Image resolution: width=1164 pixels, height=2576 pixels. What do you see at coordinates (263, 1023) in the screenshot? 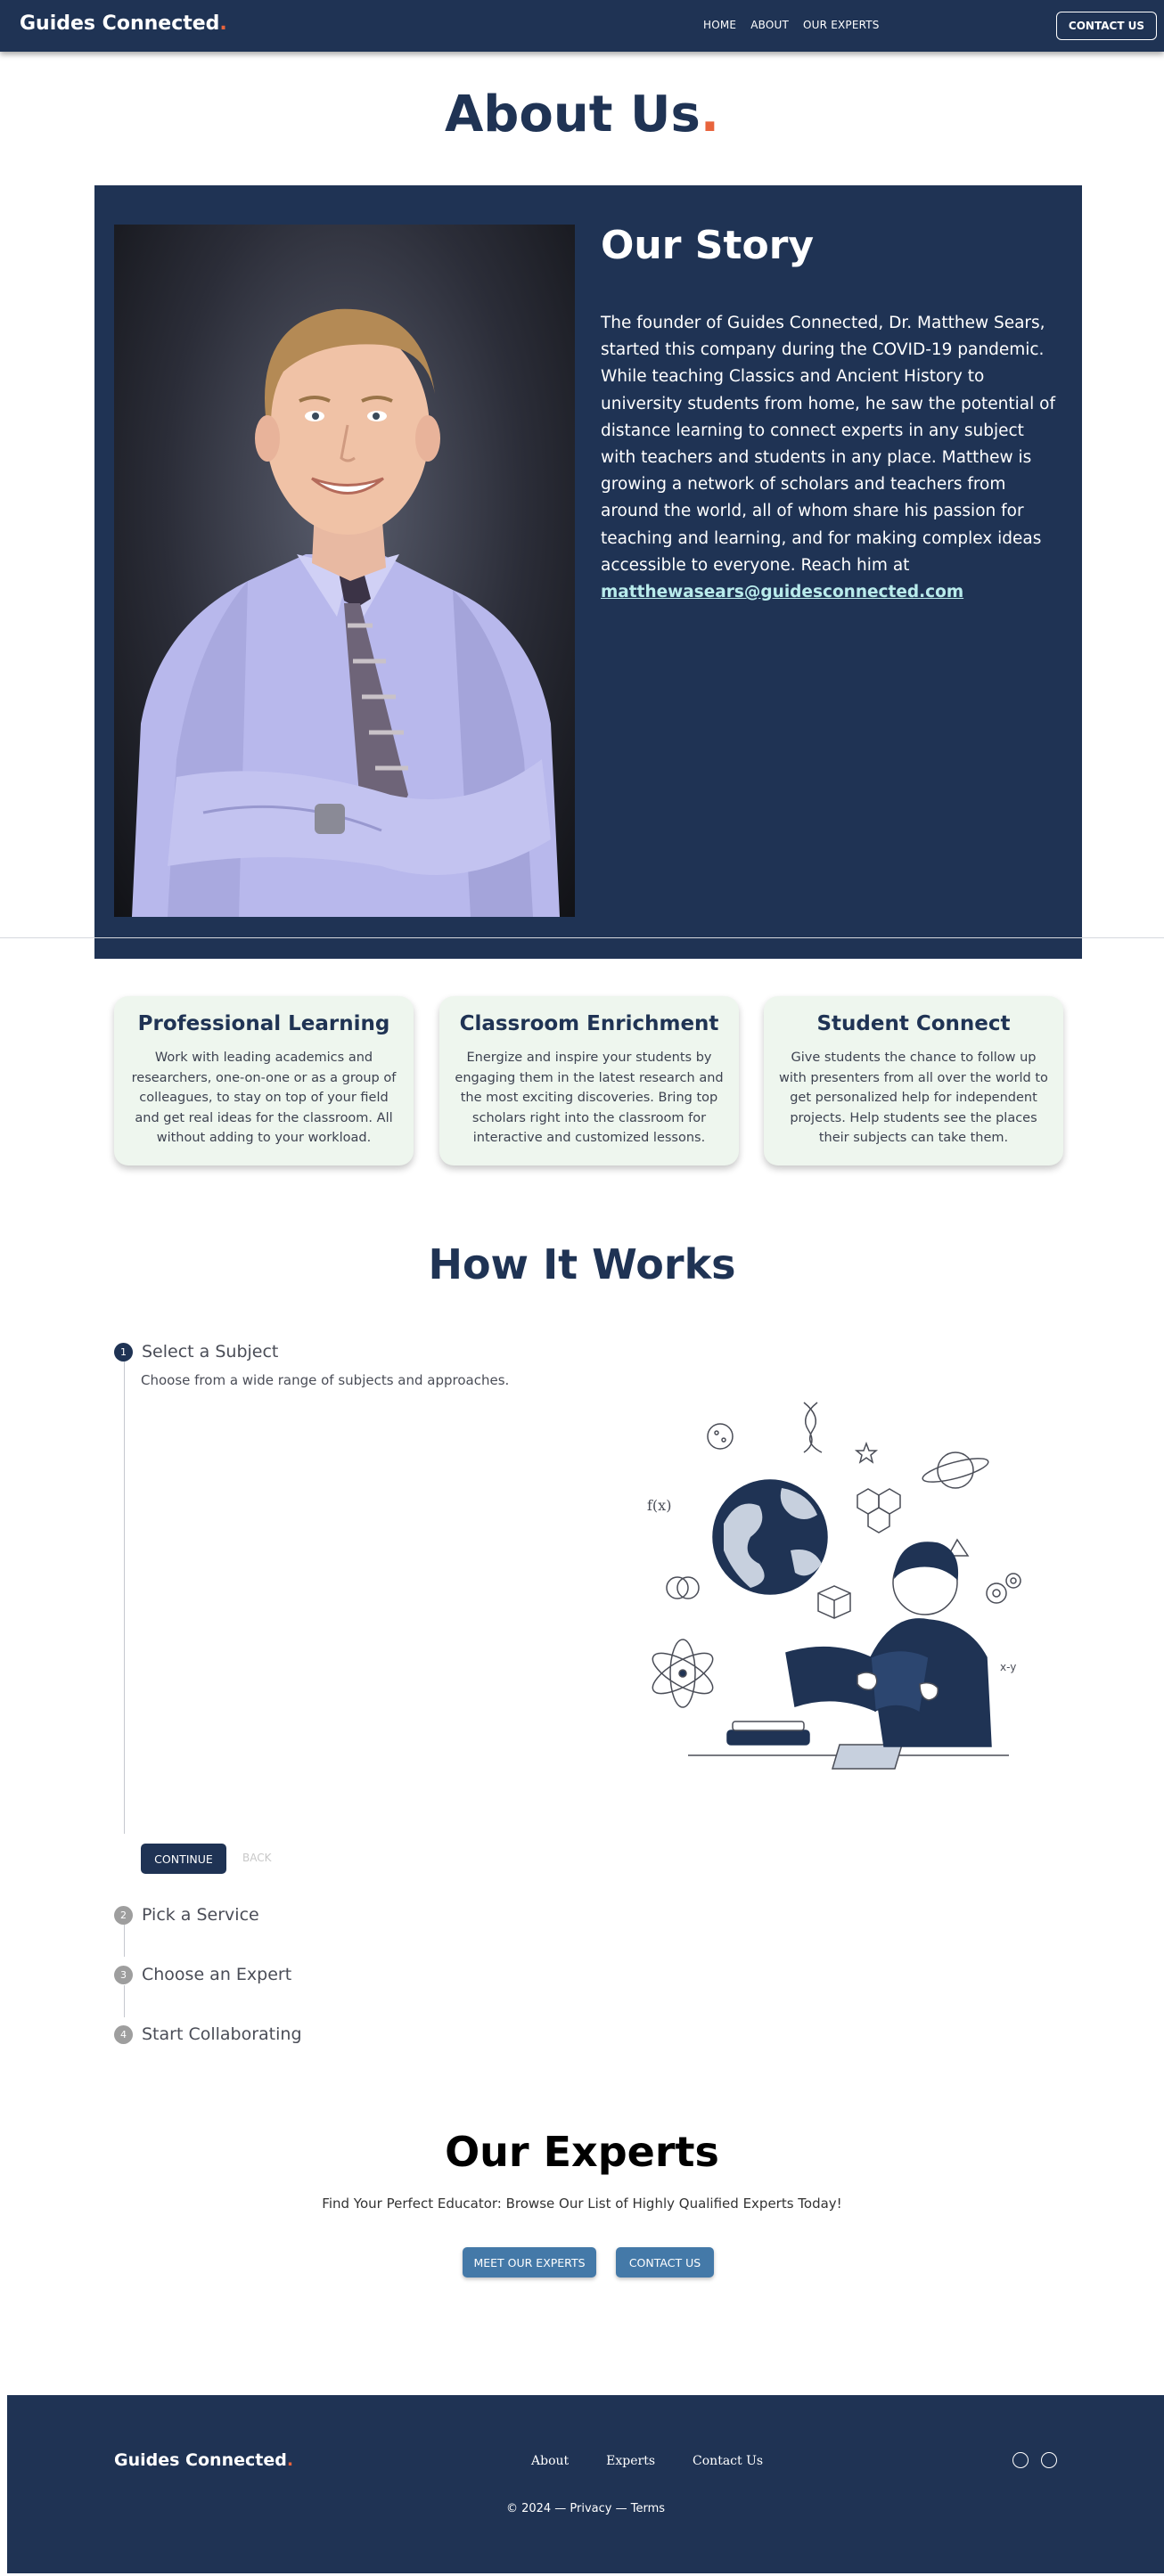
I see `feature-card-title: Professional Learning` at bounding box center [263, 1023].